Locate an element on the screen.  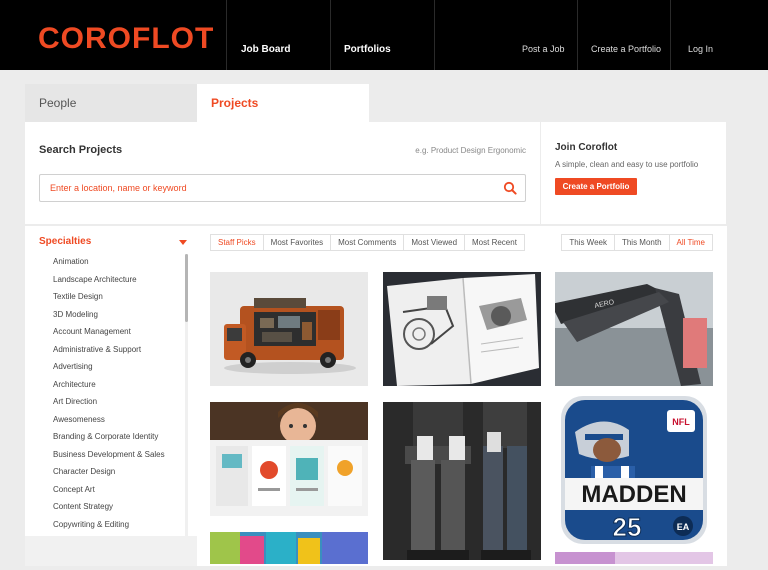
project-thumbnail-bike-frame: AERO is located at coordinates (634, 329).